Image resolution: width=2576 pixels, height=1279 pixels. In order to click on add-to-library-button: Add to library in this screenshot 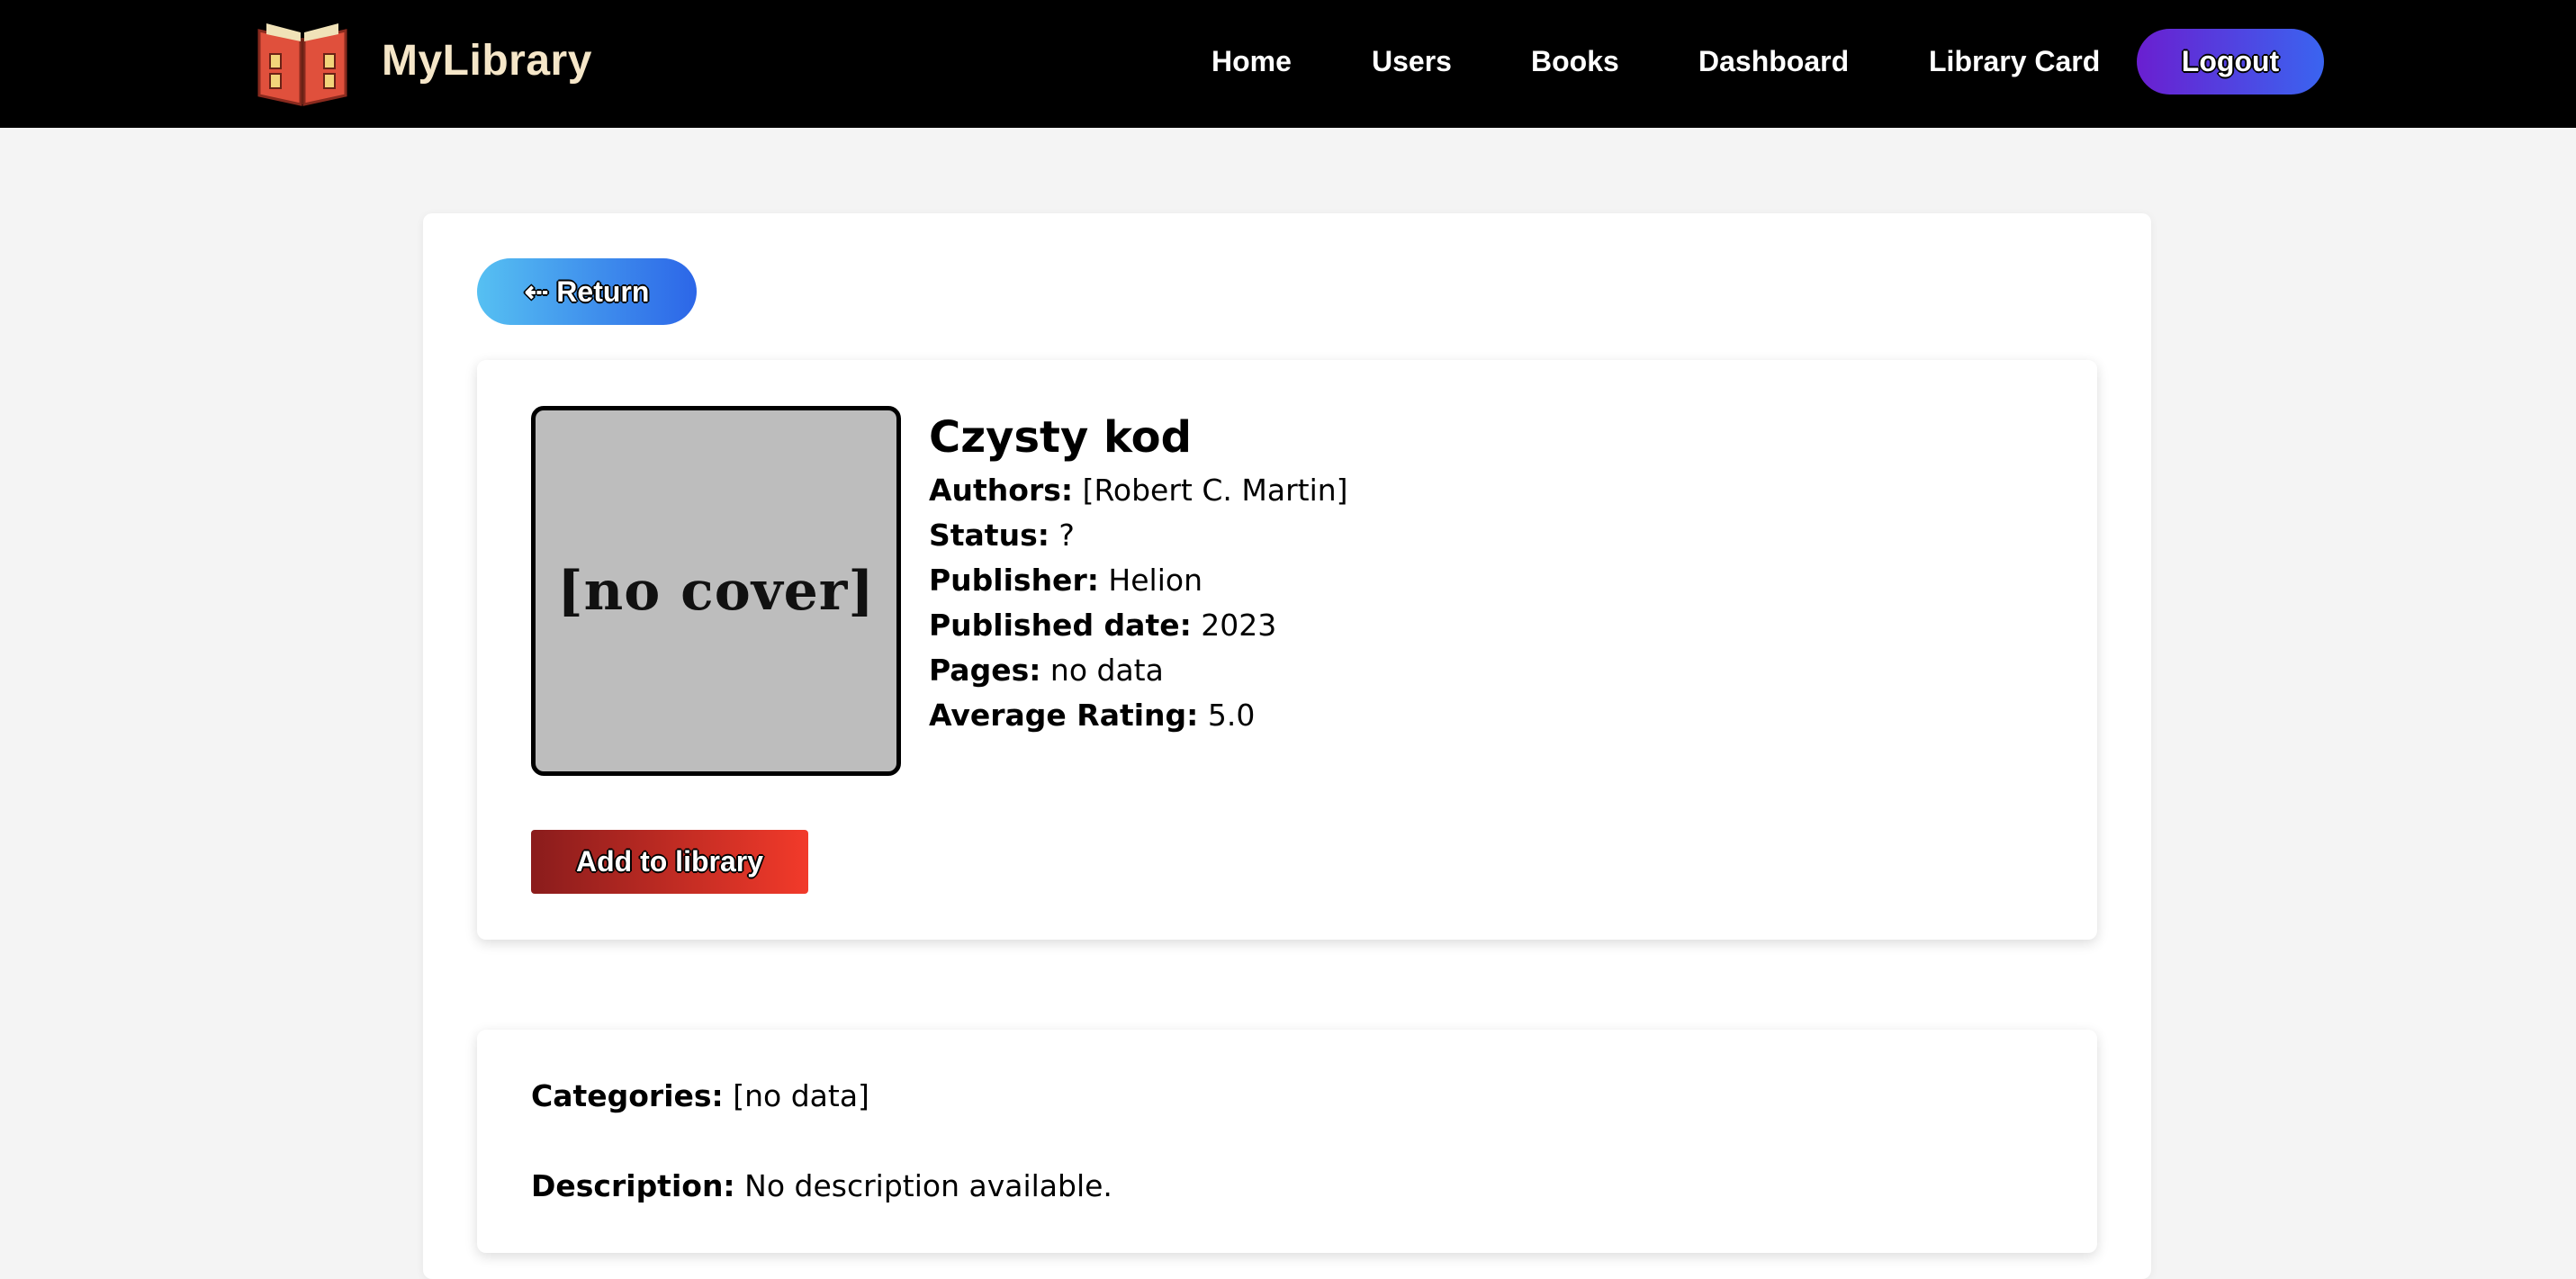, I will do `click(669, 862)`.